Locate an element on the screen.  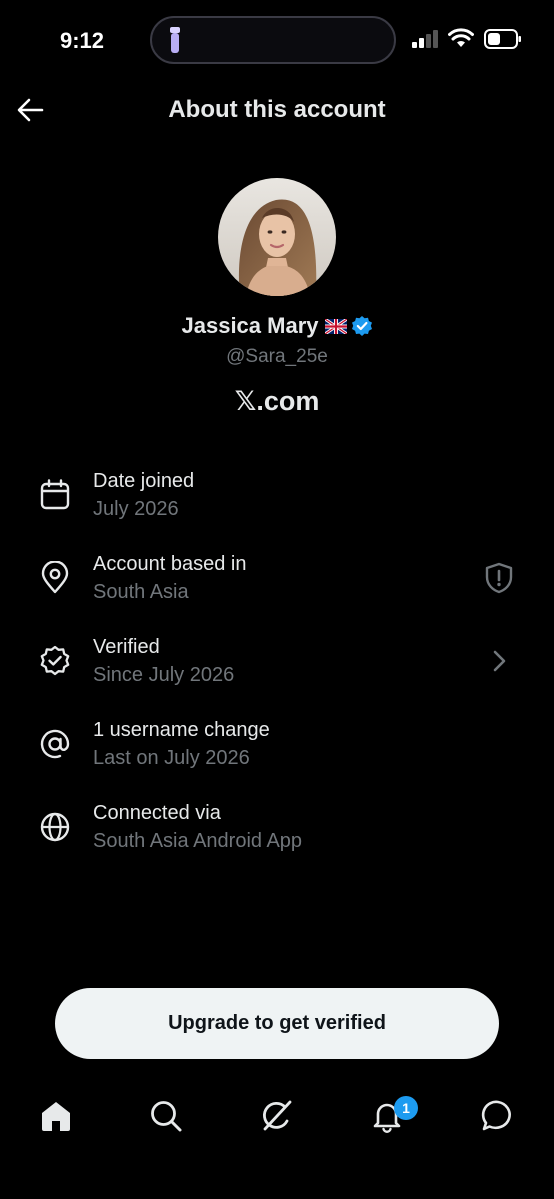
shield-alert-icon is located at coordinates (499, 578).